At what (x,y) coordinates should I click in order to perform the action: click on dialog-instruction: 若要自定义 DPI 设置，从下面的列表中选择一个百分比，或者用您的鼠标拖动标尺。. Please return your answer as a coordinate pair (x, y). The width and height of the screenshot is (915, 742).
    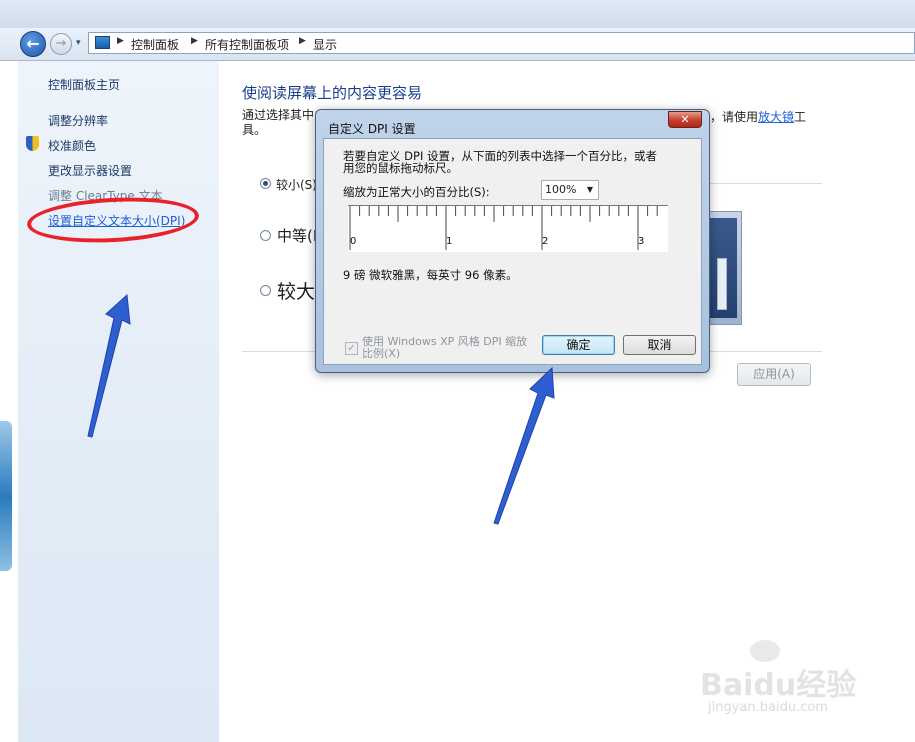
    Looking at the image, I should click on (500, 162).